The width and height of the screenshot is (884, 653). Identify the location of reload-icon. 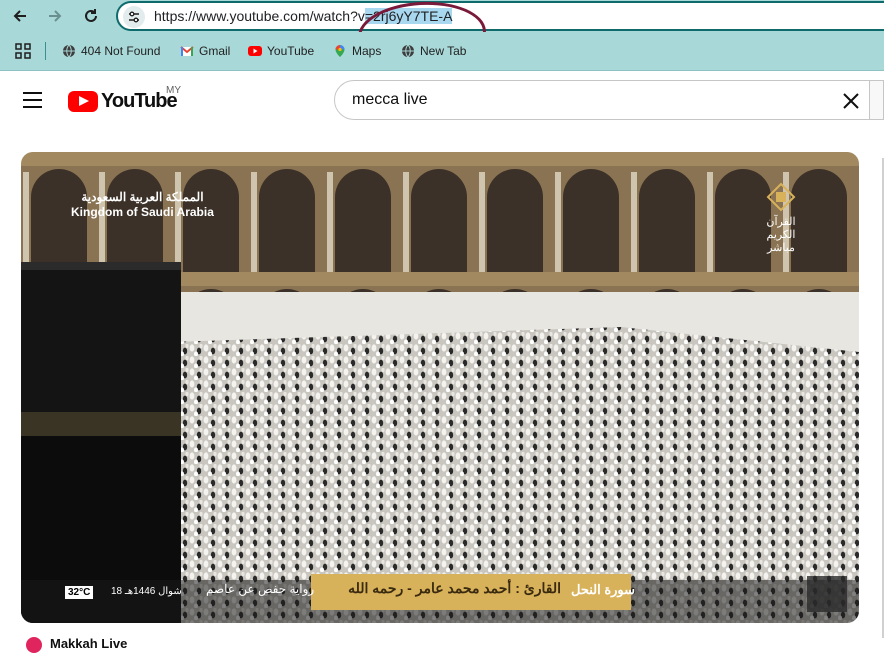
(91, 15).